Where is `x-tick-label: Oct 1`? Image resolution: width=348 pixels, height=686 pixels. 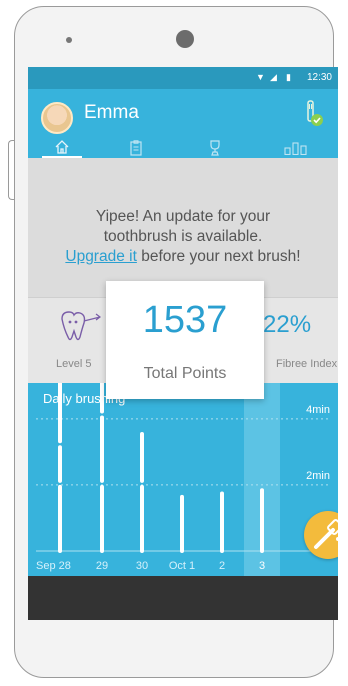 x-tick-label: Oct 1 is located at coordinates (182, 566).